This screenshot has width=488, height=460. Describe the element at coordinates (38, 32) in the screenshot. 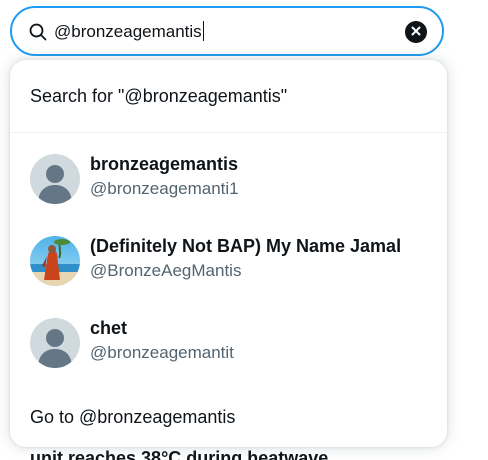

I see `search-icon` at that location.